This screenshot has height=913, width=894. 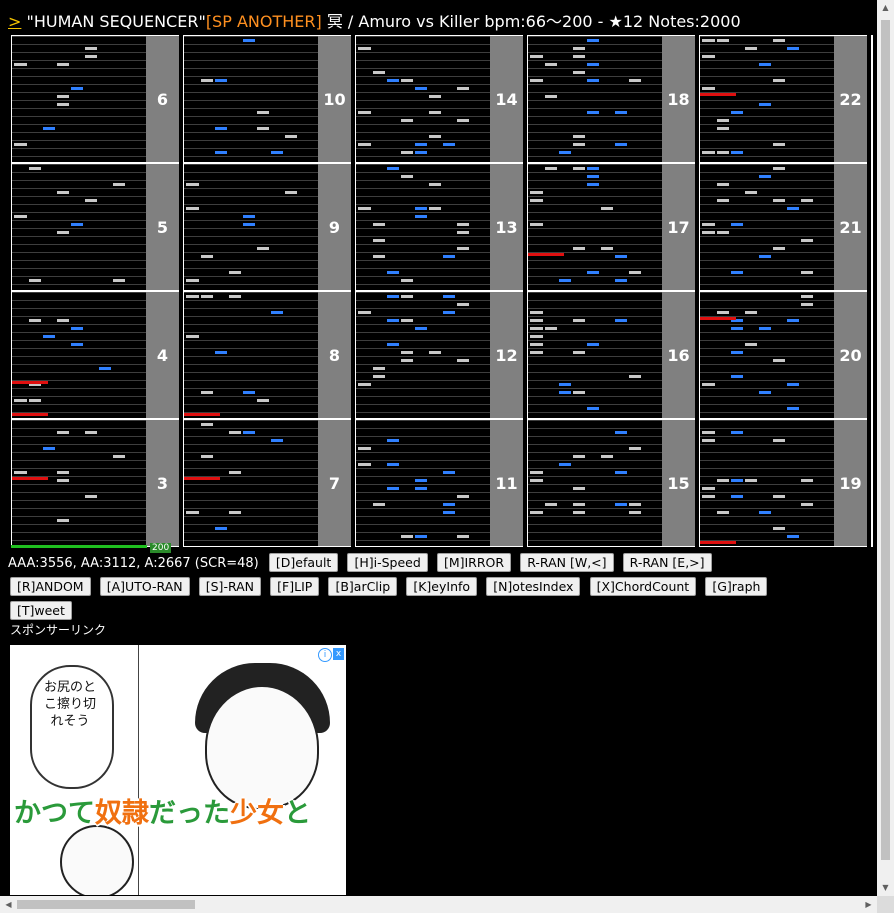 What do you see at coordinates (8, 904) in the screenshot?
I see `scroll-left-icon: ◀` at bounding box center [8, 904].